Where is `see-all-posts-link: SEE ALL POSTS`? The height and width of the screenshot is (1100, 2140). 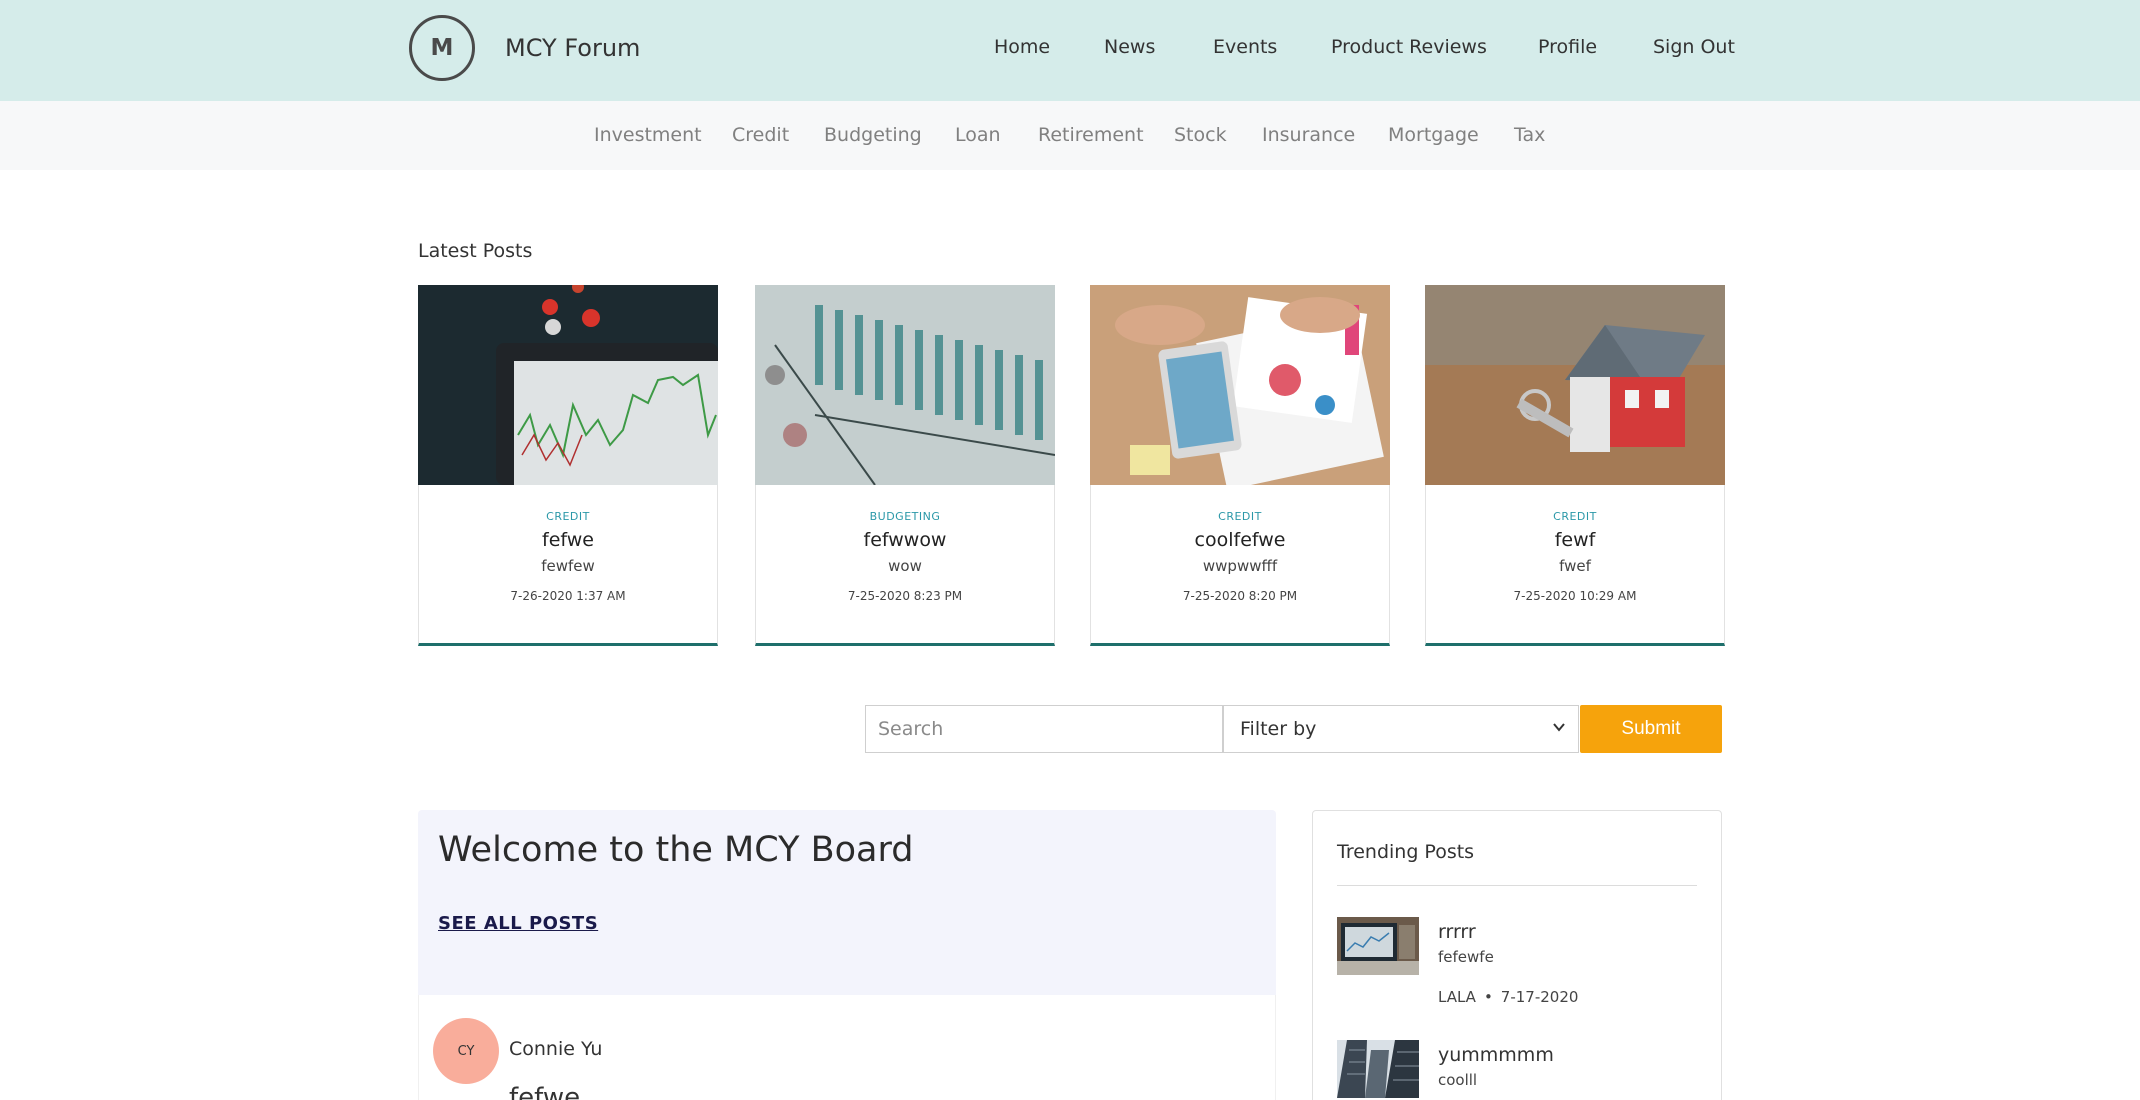
see-all-posts-link: SEE ALL POSTS is located at coordinates (518, 923).